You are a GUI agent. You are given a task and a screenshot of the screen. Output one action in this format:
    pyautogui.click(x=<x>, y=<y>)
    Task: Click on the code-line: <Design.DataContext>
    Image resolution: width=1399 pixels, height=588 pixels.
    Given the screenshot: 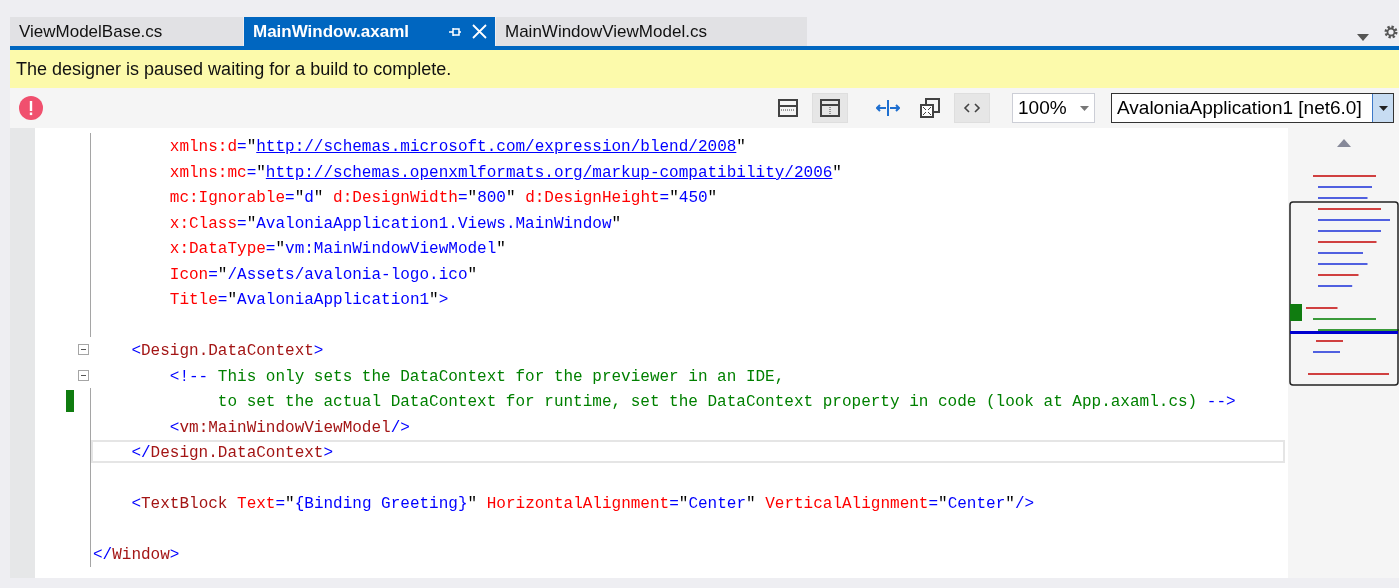 What is the action you would take?
    pyautogui.click(x=227, y=351)
    